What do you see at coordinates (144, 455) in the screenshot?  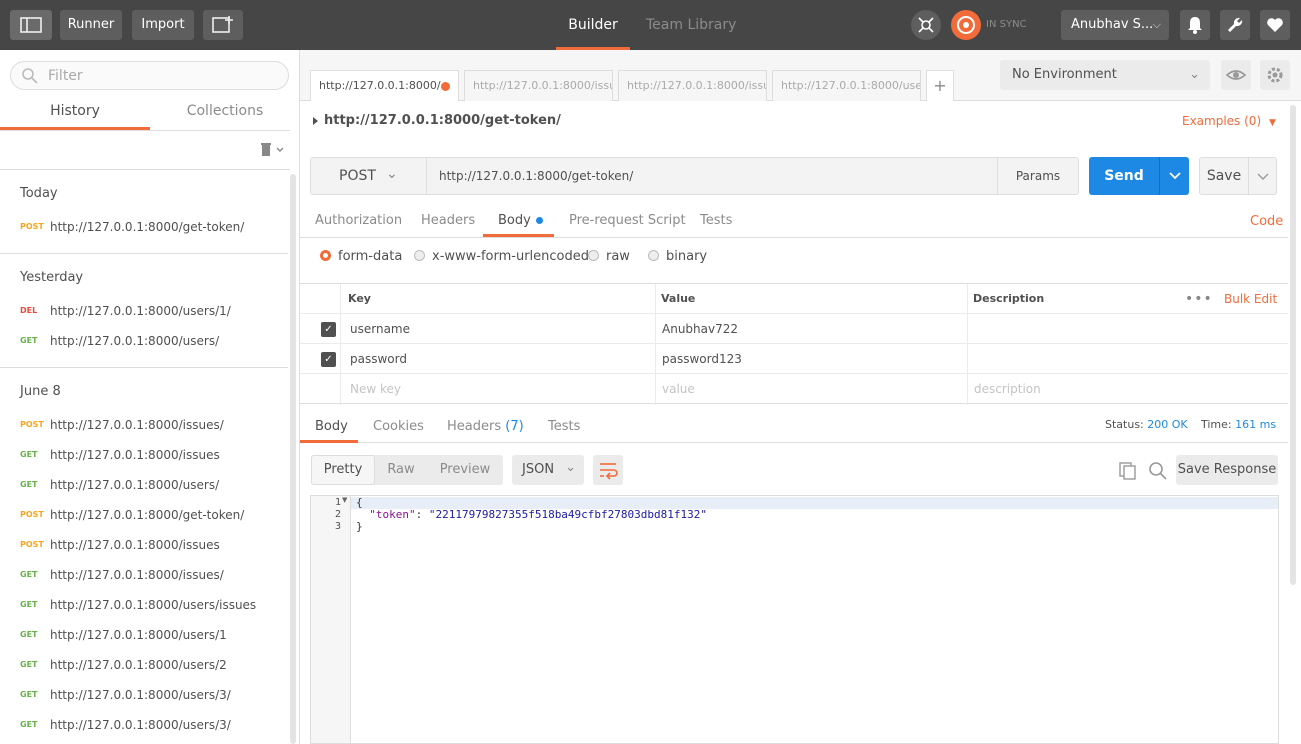 I see `history-item: GET http://127.0.0.1:8000/issues` at bounding box center [144, 455].